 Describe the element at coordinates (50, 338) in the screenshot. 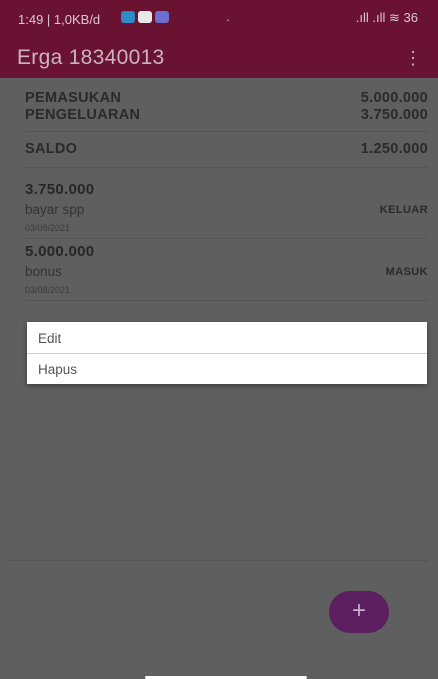

I see `menu-item-label: Edit` at that location.